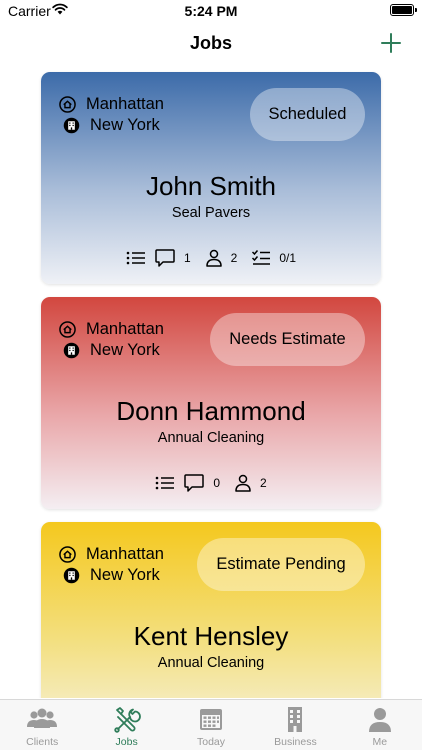 The image size is (422, 750). I want to click on tab-clients: Clients, so click(42, 725).